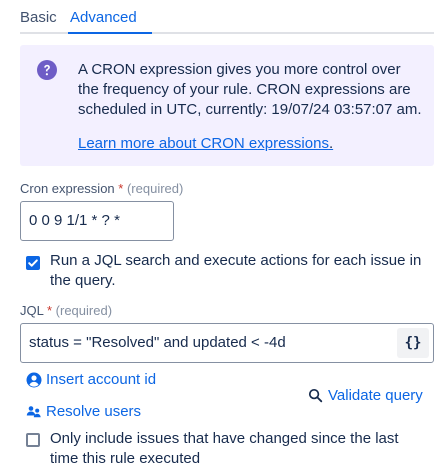 The image size is (444, 471). Describe the element at coordinates (413, 343) in the screenshot. I see `smart-values-button: {}` at that location.